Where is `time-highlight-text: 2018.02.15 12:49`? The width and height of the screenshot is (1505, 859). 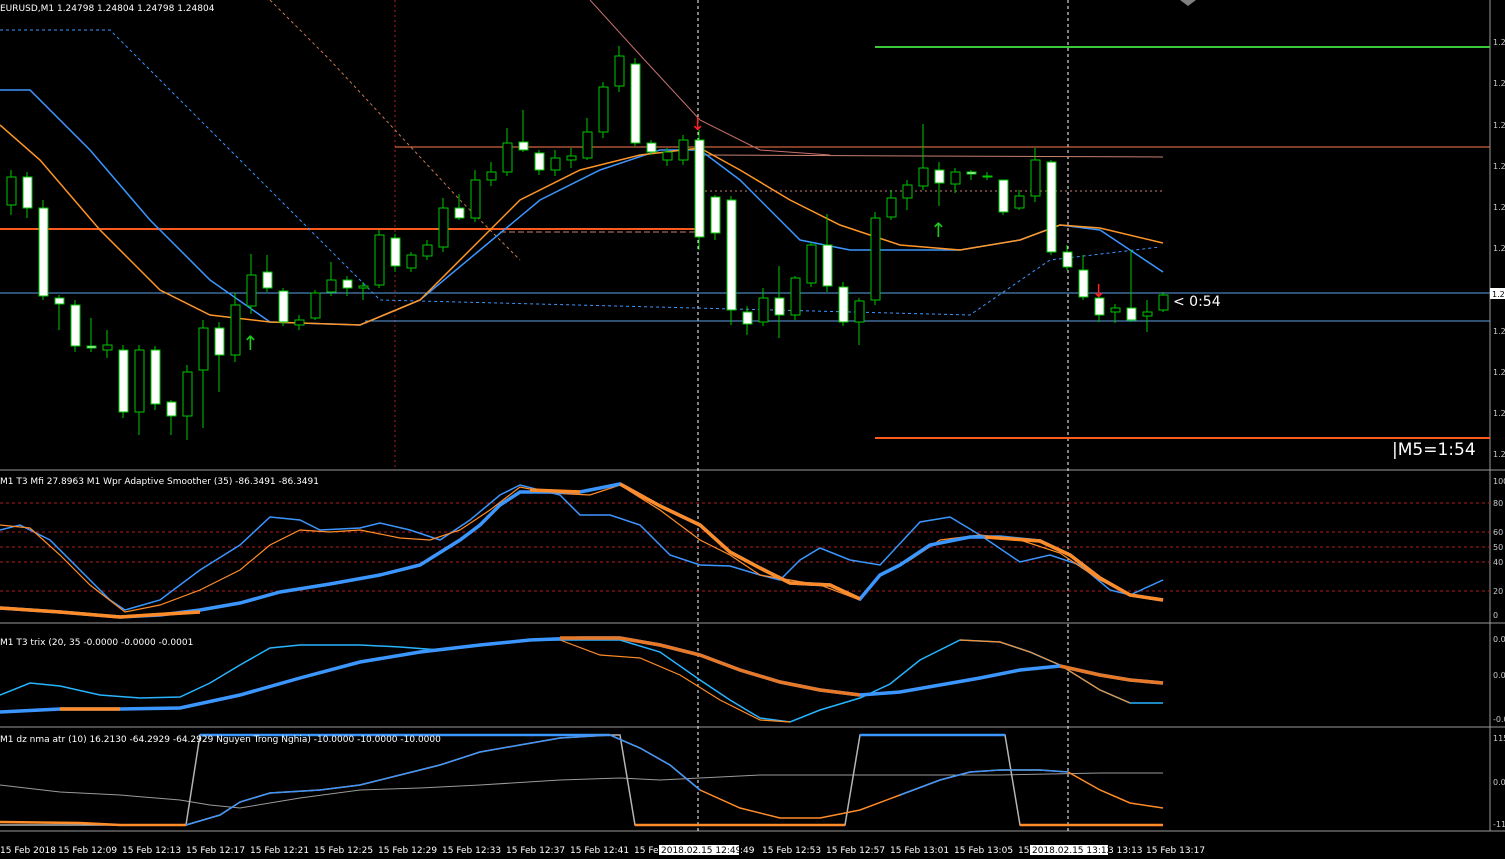 time-highlight-text: 2018.02.15 12:49 is located at coordinates (701, 850).